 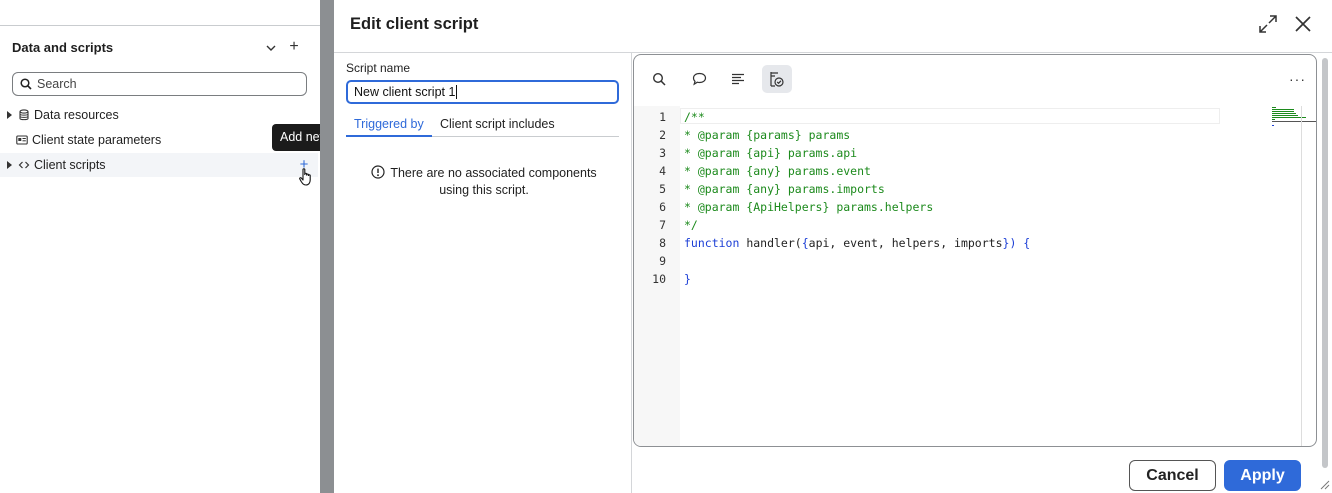 I want to click on code-line: /**, so click(x=694, y=117).